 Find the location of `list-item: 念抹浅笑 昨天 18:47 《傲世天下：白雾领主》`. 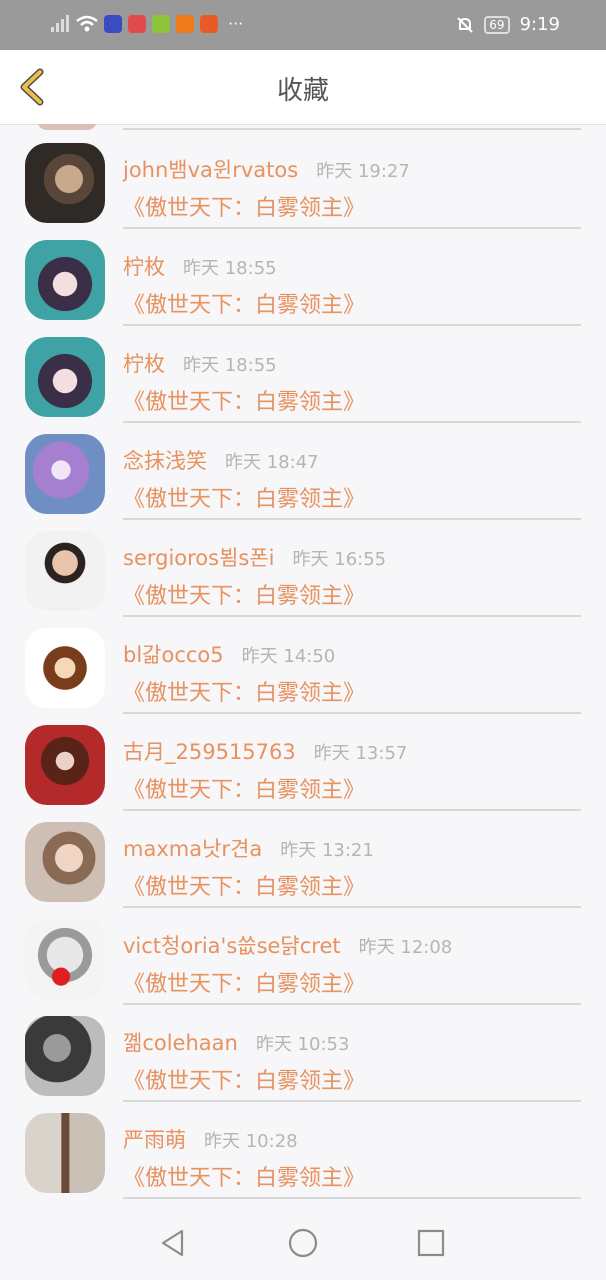

list-item: 念抹浅笑 昨天 18:47 《傲世天下：白雾领主》 is located at coordinates (303, 471).